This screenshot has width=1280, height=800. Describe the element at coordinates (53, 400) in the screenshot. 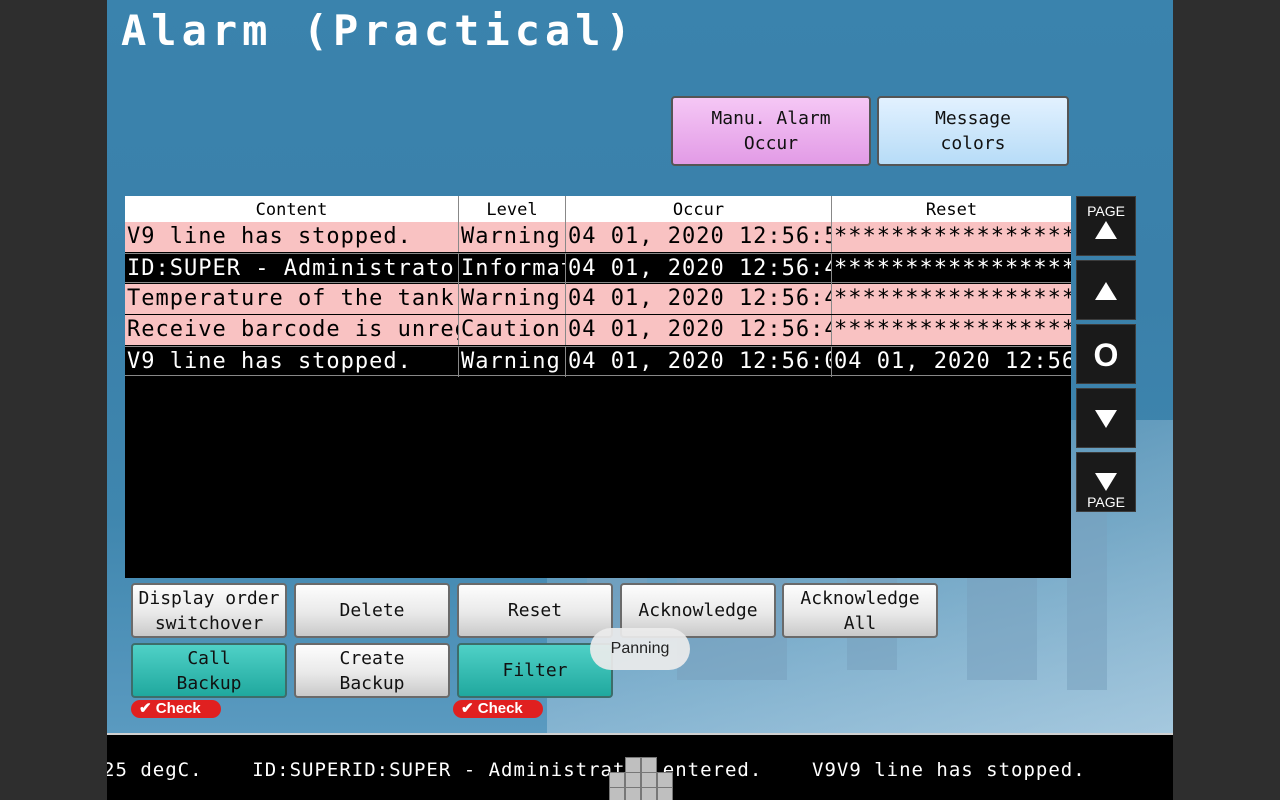

I see `left-letterbox` at that location.